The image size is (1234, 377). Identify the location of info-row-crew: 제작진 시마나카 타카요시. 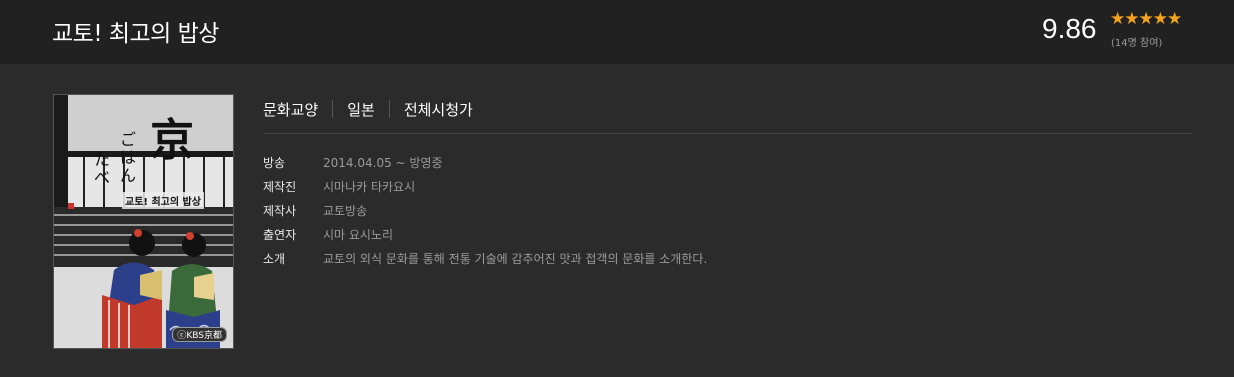
(485, 186).